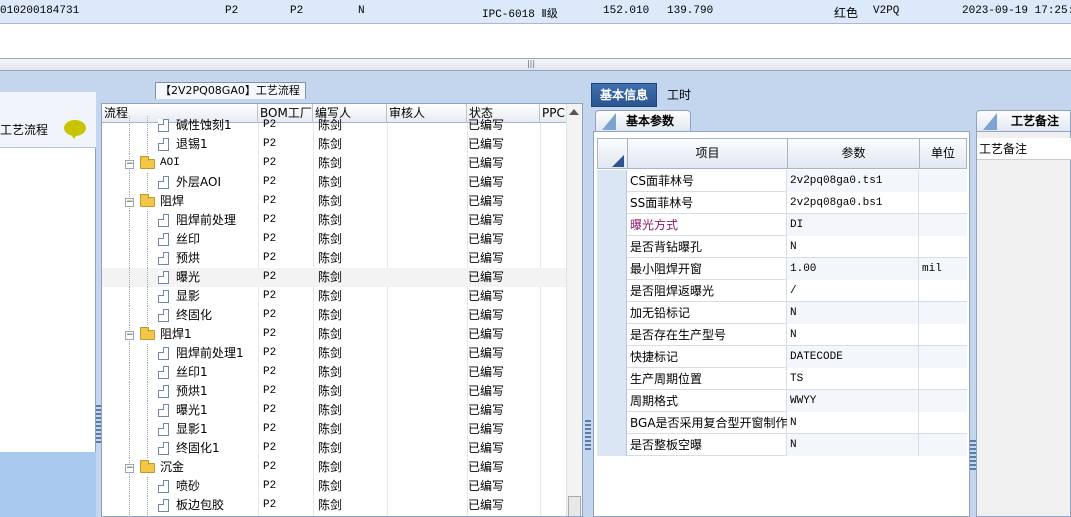 The height and width of the screenshot is (517, 1071). I want to click on param-value: 2v2pq08ga0.ts1, so click(853, 181).